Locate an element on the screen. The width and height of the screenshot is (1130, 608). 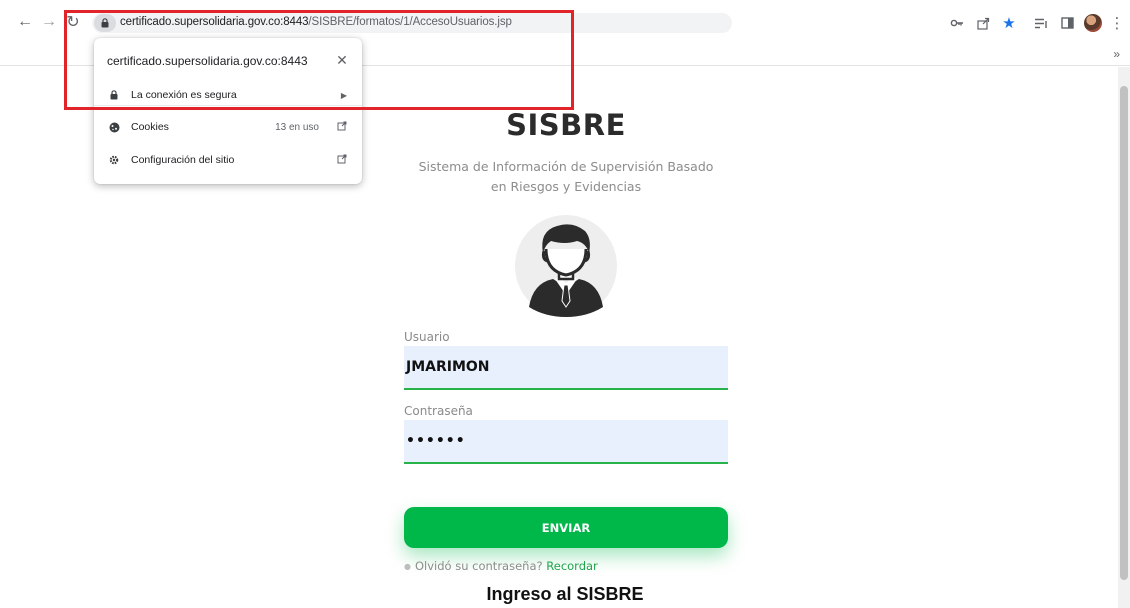
bookmarks-overflow-button: » is located at coordinates (1116, 54).